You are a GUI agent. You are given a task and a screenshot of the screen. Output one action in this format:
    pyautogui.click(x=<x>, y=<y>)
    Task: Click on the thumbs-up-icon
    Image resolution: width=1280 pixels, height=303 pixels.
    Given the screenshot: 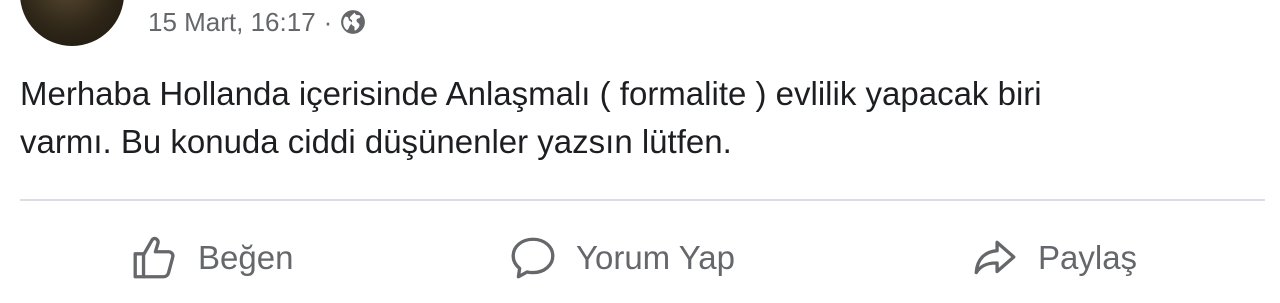 What is the action you would take?
    pyautogui.click(x=154, y=257)
    